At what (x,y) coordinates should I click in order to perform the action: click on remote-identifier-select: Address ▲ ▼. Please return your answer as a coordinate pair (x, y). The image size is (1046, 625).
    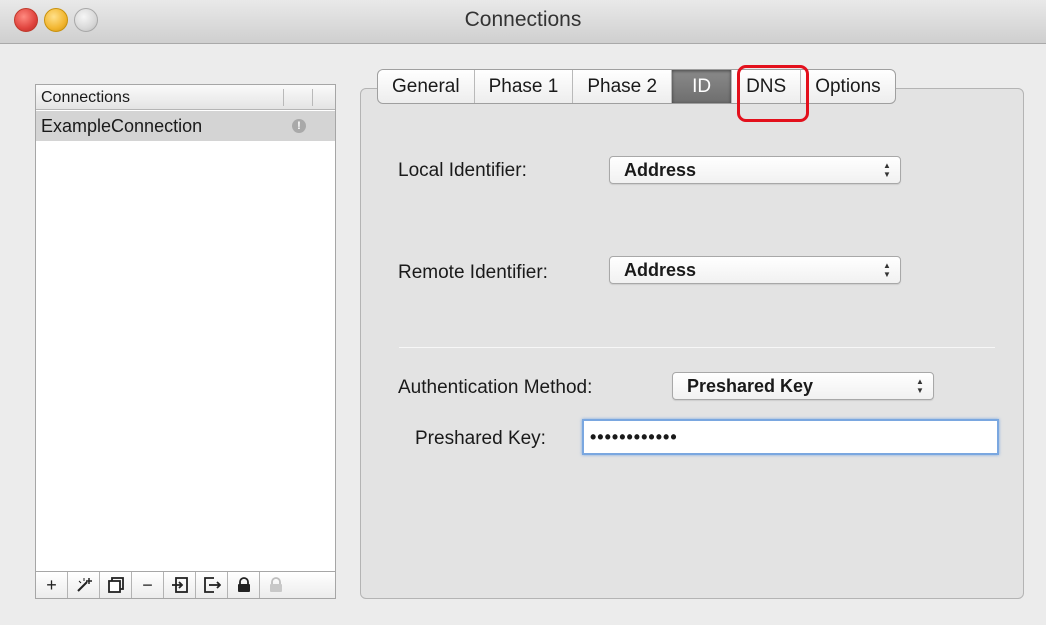
    Looking at the image, I should click on (755, 270).